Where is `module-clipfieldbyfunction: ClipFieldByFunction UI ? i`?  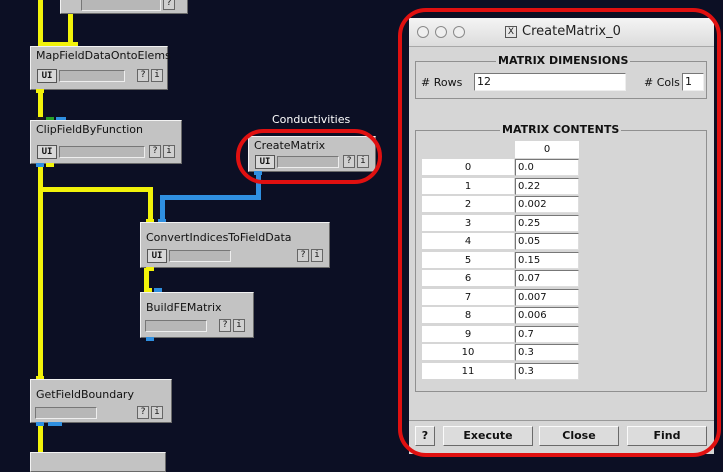
module-clipfieldbyfunction: ClipFieldByFunction UI ? i is located at coordinates (106, 142).